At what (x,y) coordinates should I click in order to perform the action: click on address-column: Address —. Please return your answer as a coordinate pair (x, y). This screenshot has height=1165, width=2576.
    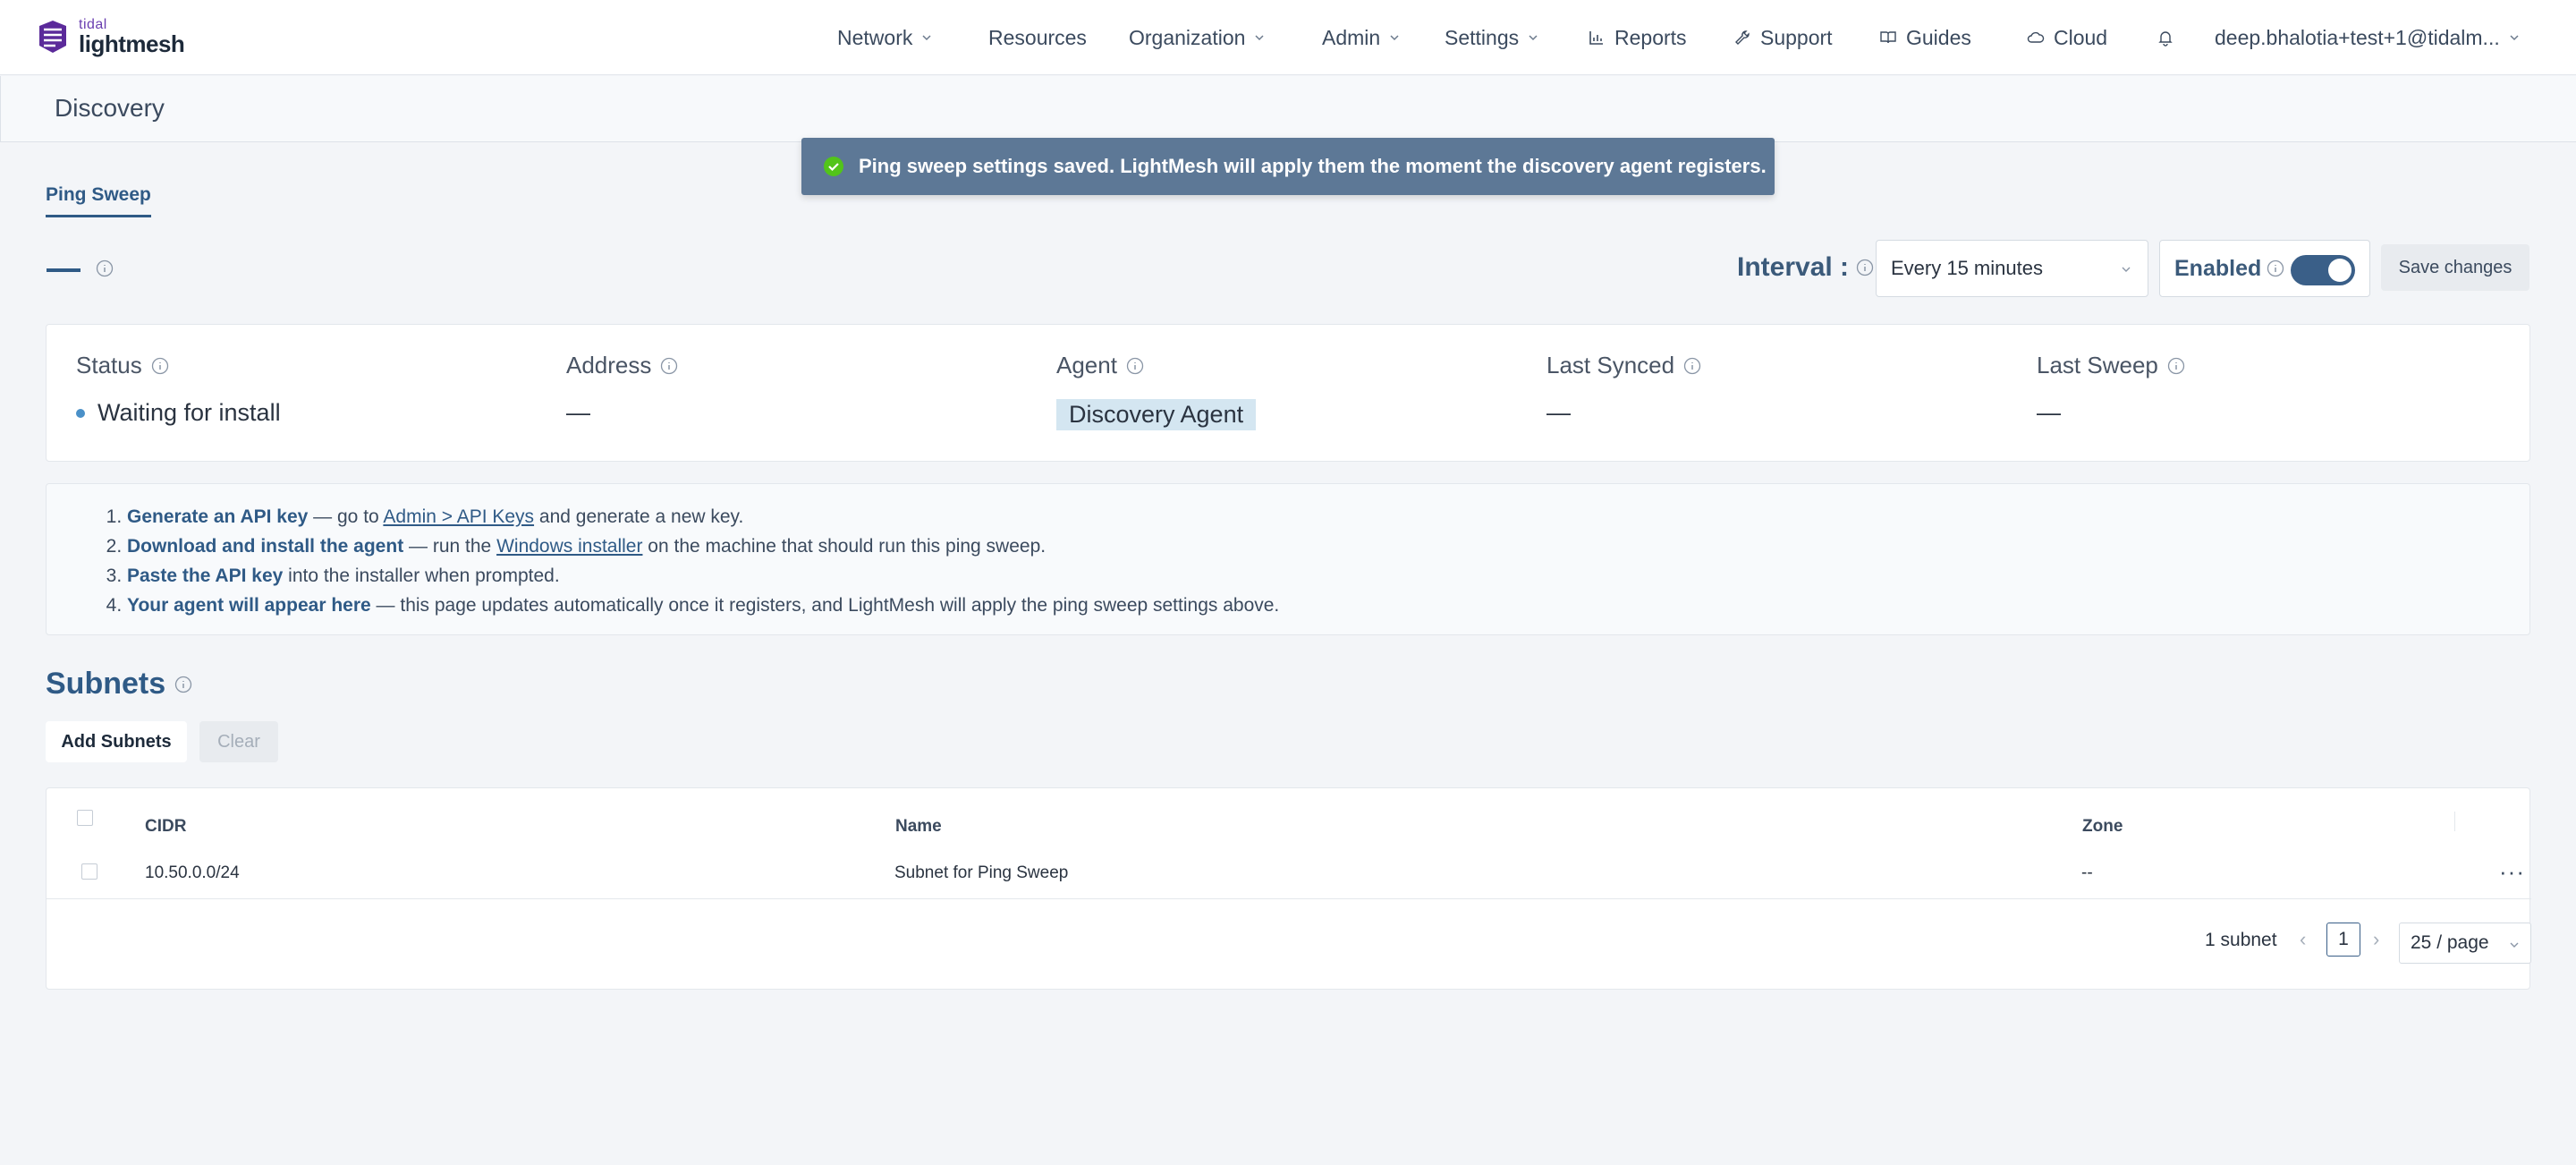
    Looking at the image, I should click on (622, 389).